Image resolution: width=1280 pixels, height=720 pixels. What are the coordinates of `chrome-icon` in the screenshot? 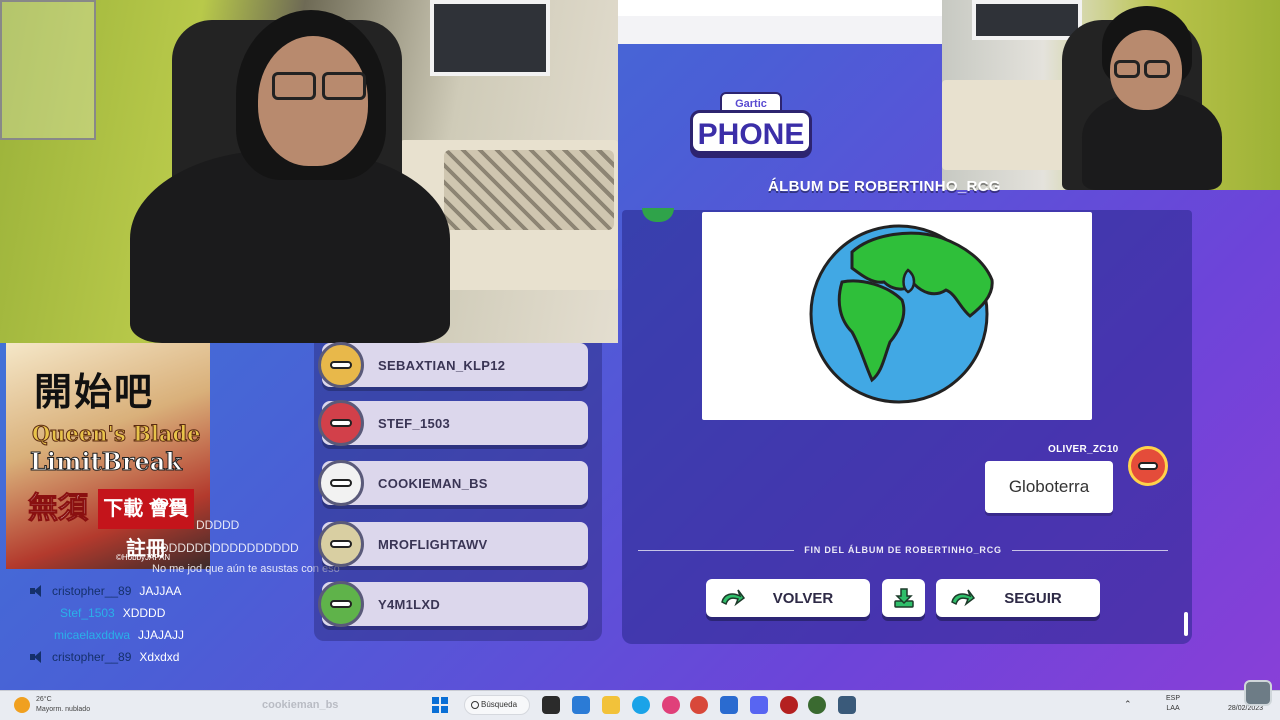 It's located at (699, 705).